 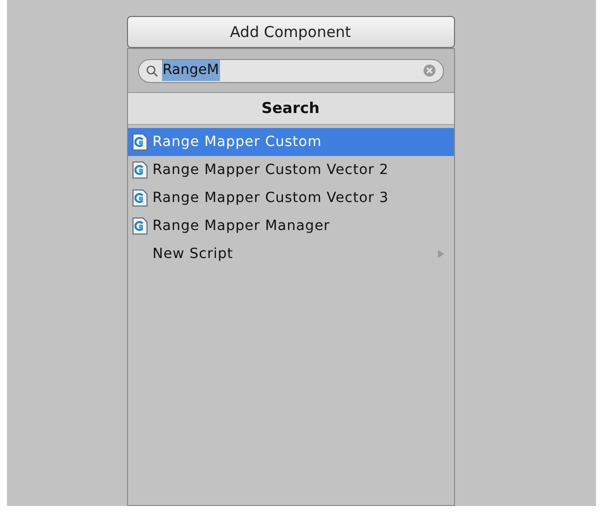 What do you see at coordinates (152, 70) in the screenshot?
I see `search-icon` at bounding box center [152, 70].